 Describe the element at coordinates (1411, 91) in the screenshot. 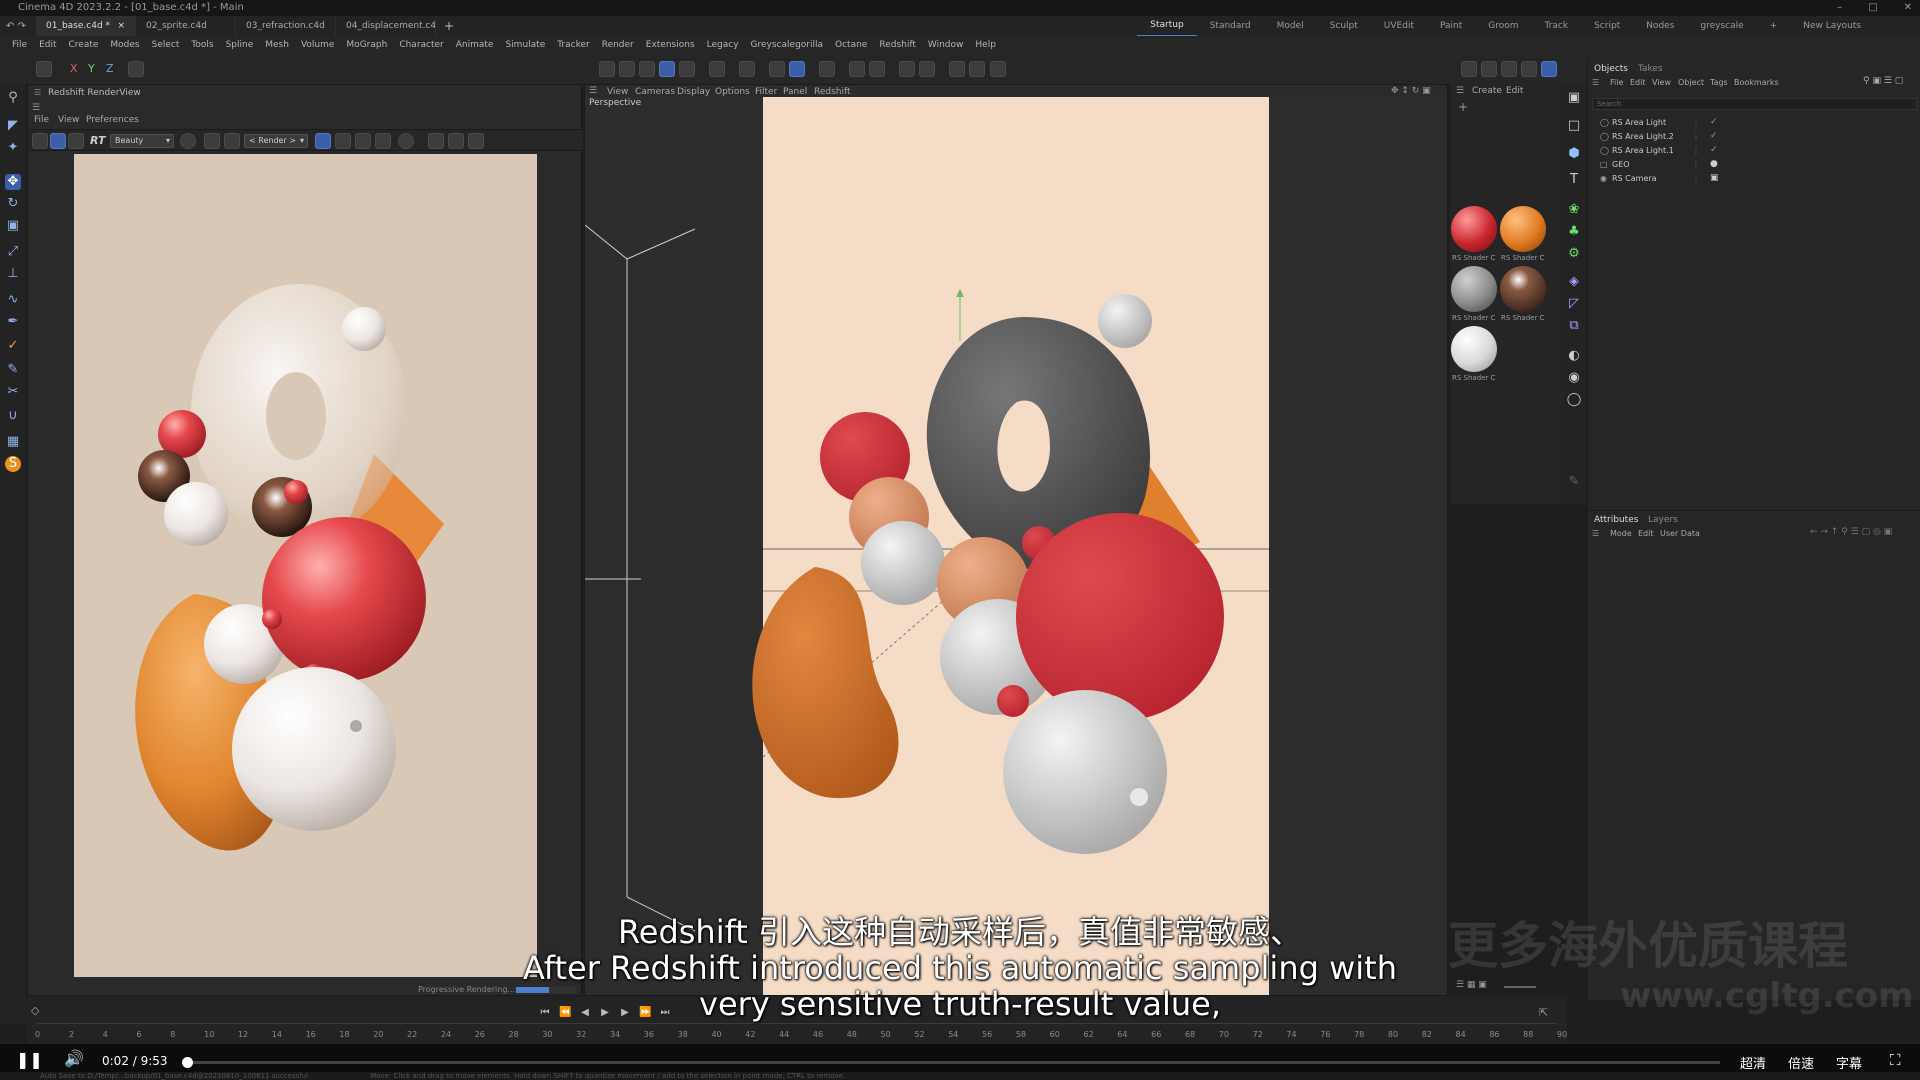

I see `viewport-nav-icons: ✥ ↕ ↻ ▣` at that location.